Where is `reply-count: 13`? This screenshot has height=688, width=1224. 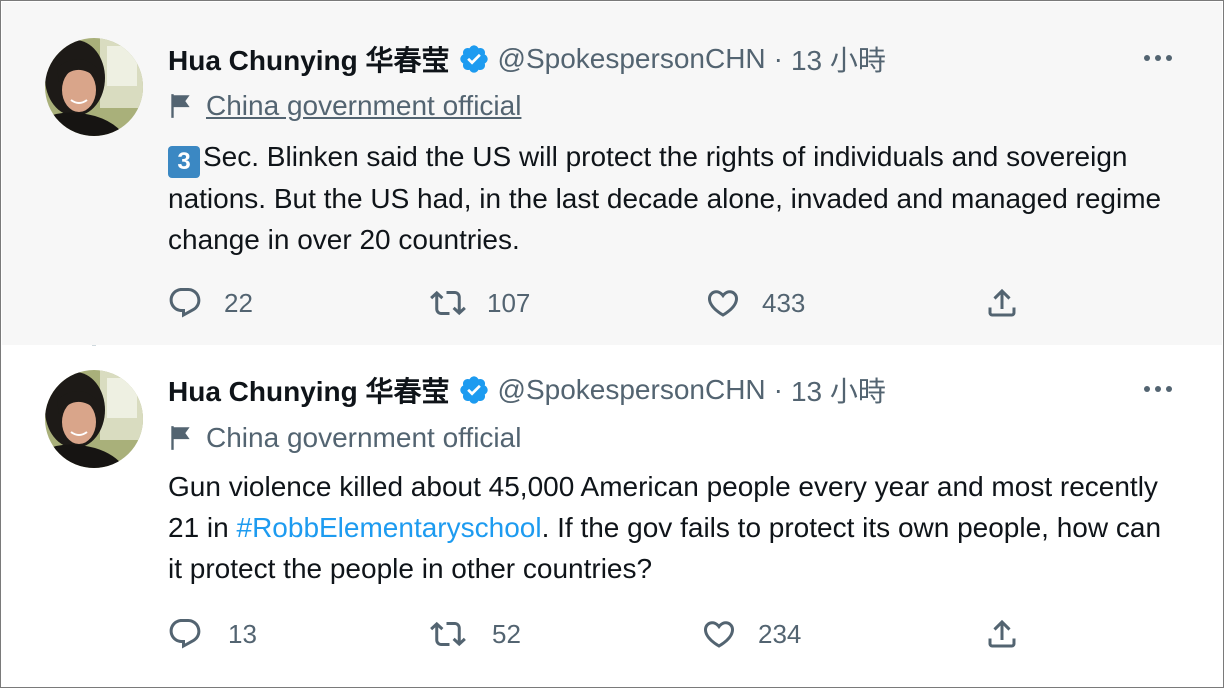
reply-count: 13 is located at coordinates (242, 633).